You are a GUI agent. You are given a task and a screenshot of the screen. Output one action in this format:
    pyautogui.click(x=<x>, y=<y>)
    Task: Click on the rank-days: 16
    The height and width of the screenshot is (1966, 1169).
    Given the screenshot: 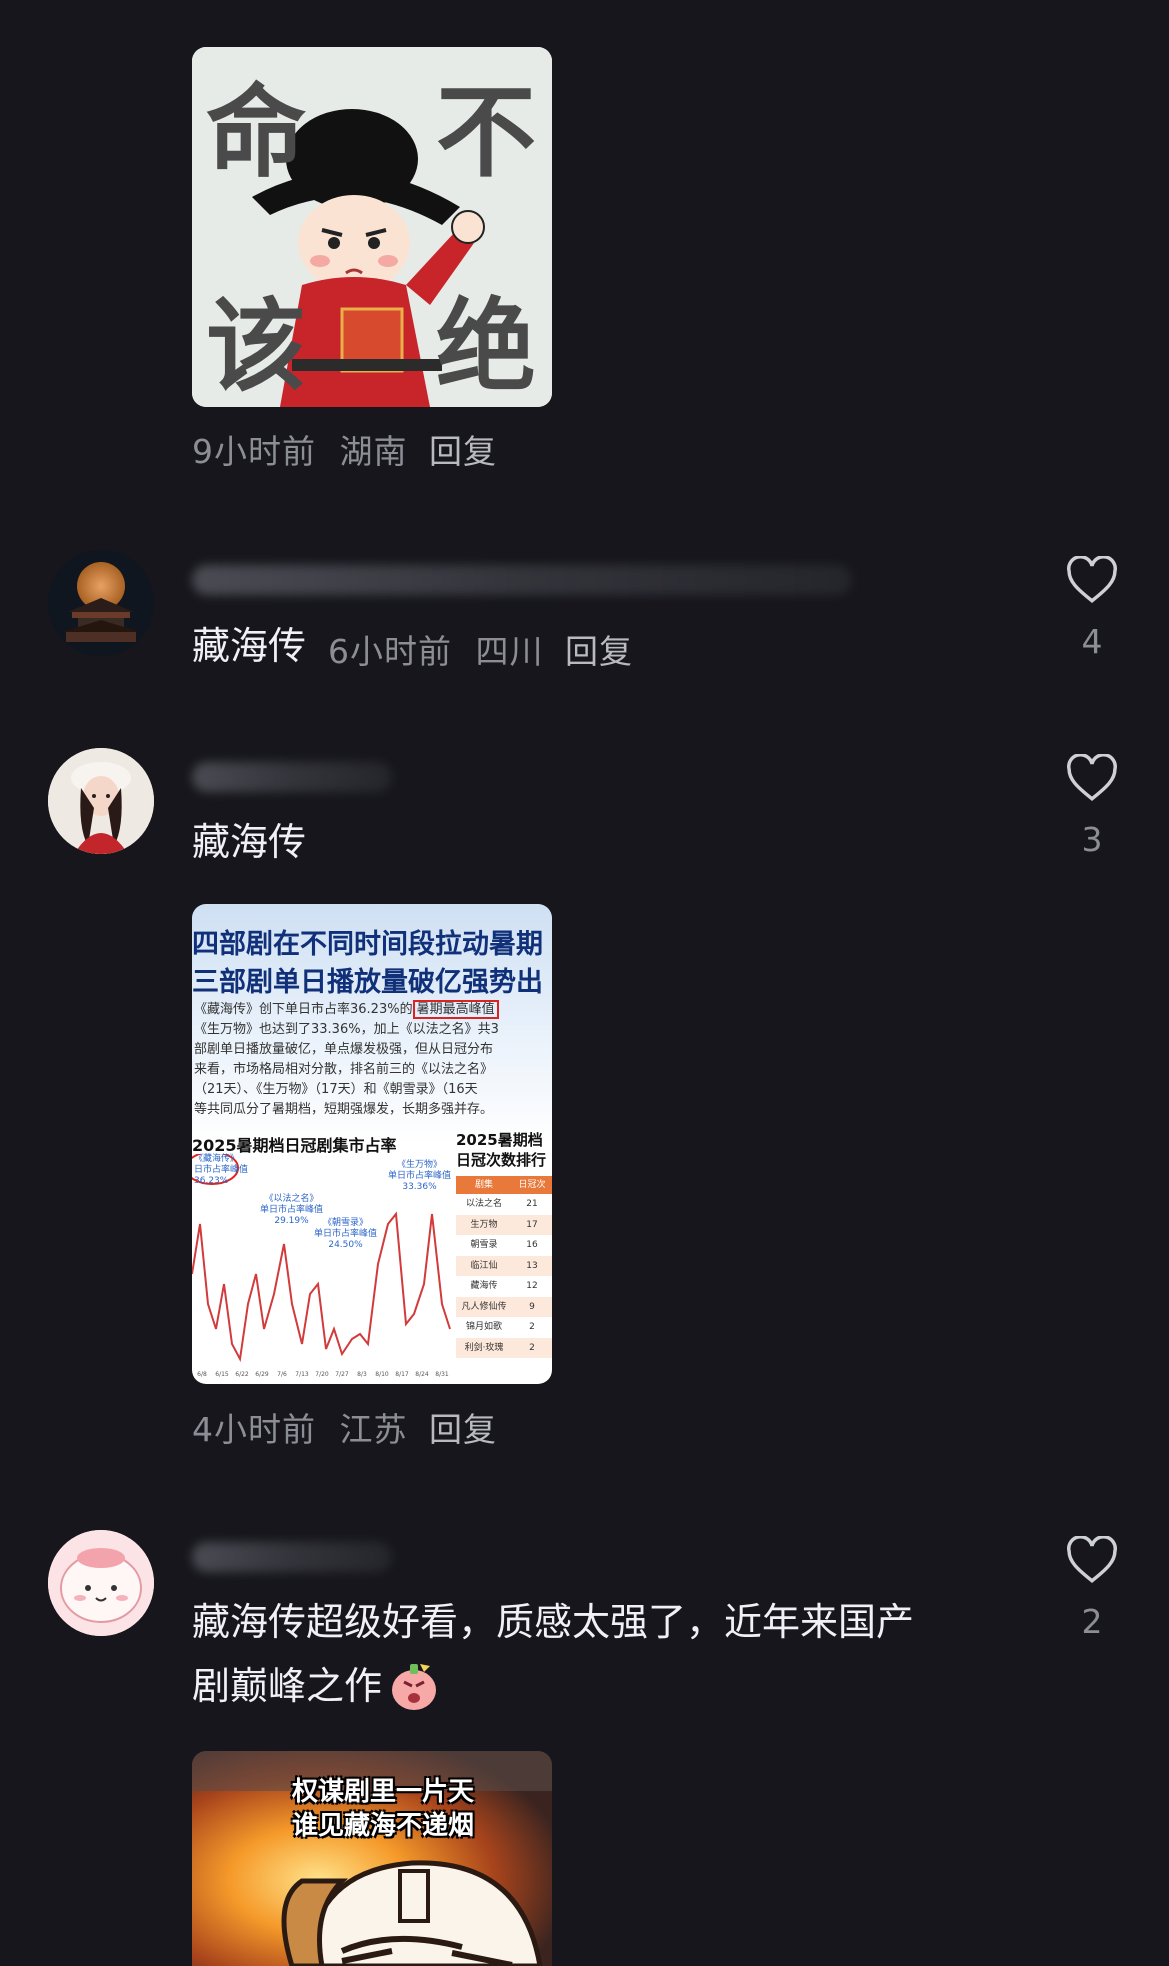 What is the action you would take?
    pyautogui.click(x=532, y=1245)
    